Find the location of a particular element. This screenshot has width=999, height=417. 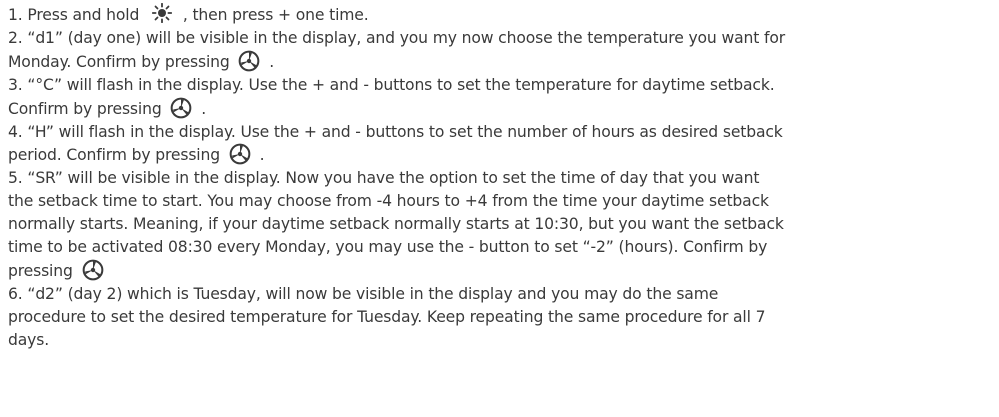

step-4-text-before: period. Confirm by pressing is located at coordinates (116, 155).